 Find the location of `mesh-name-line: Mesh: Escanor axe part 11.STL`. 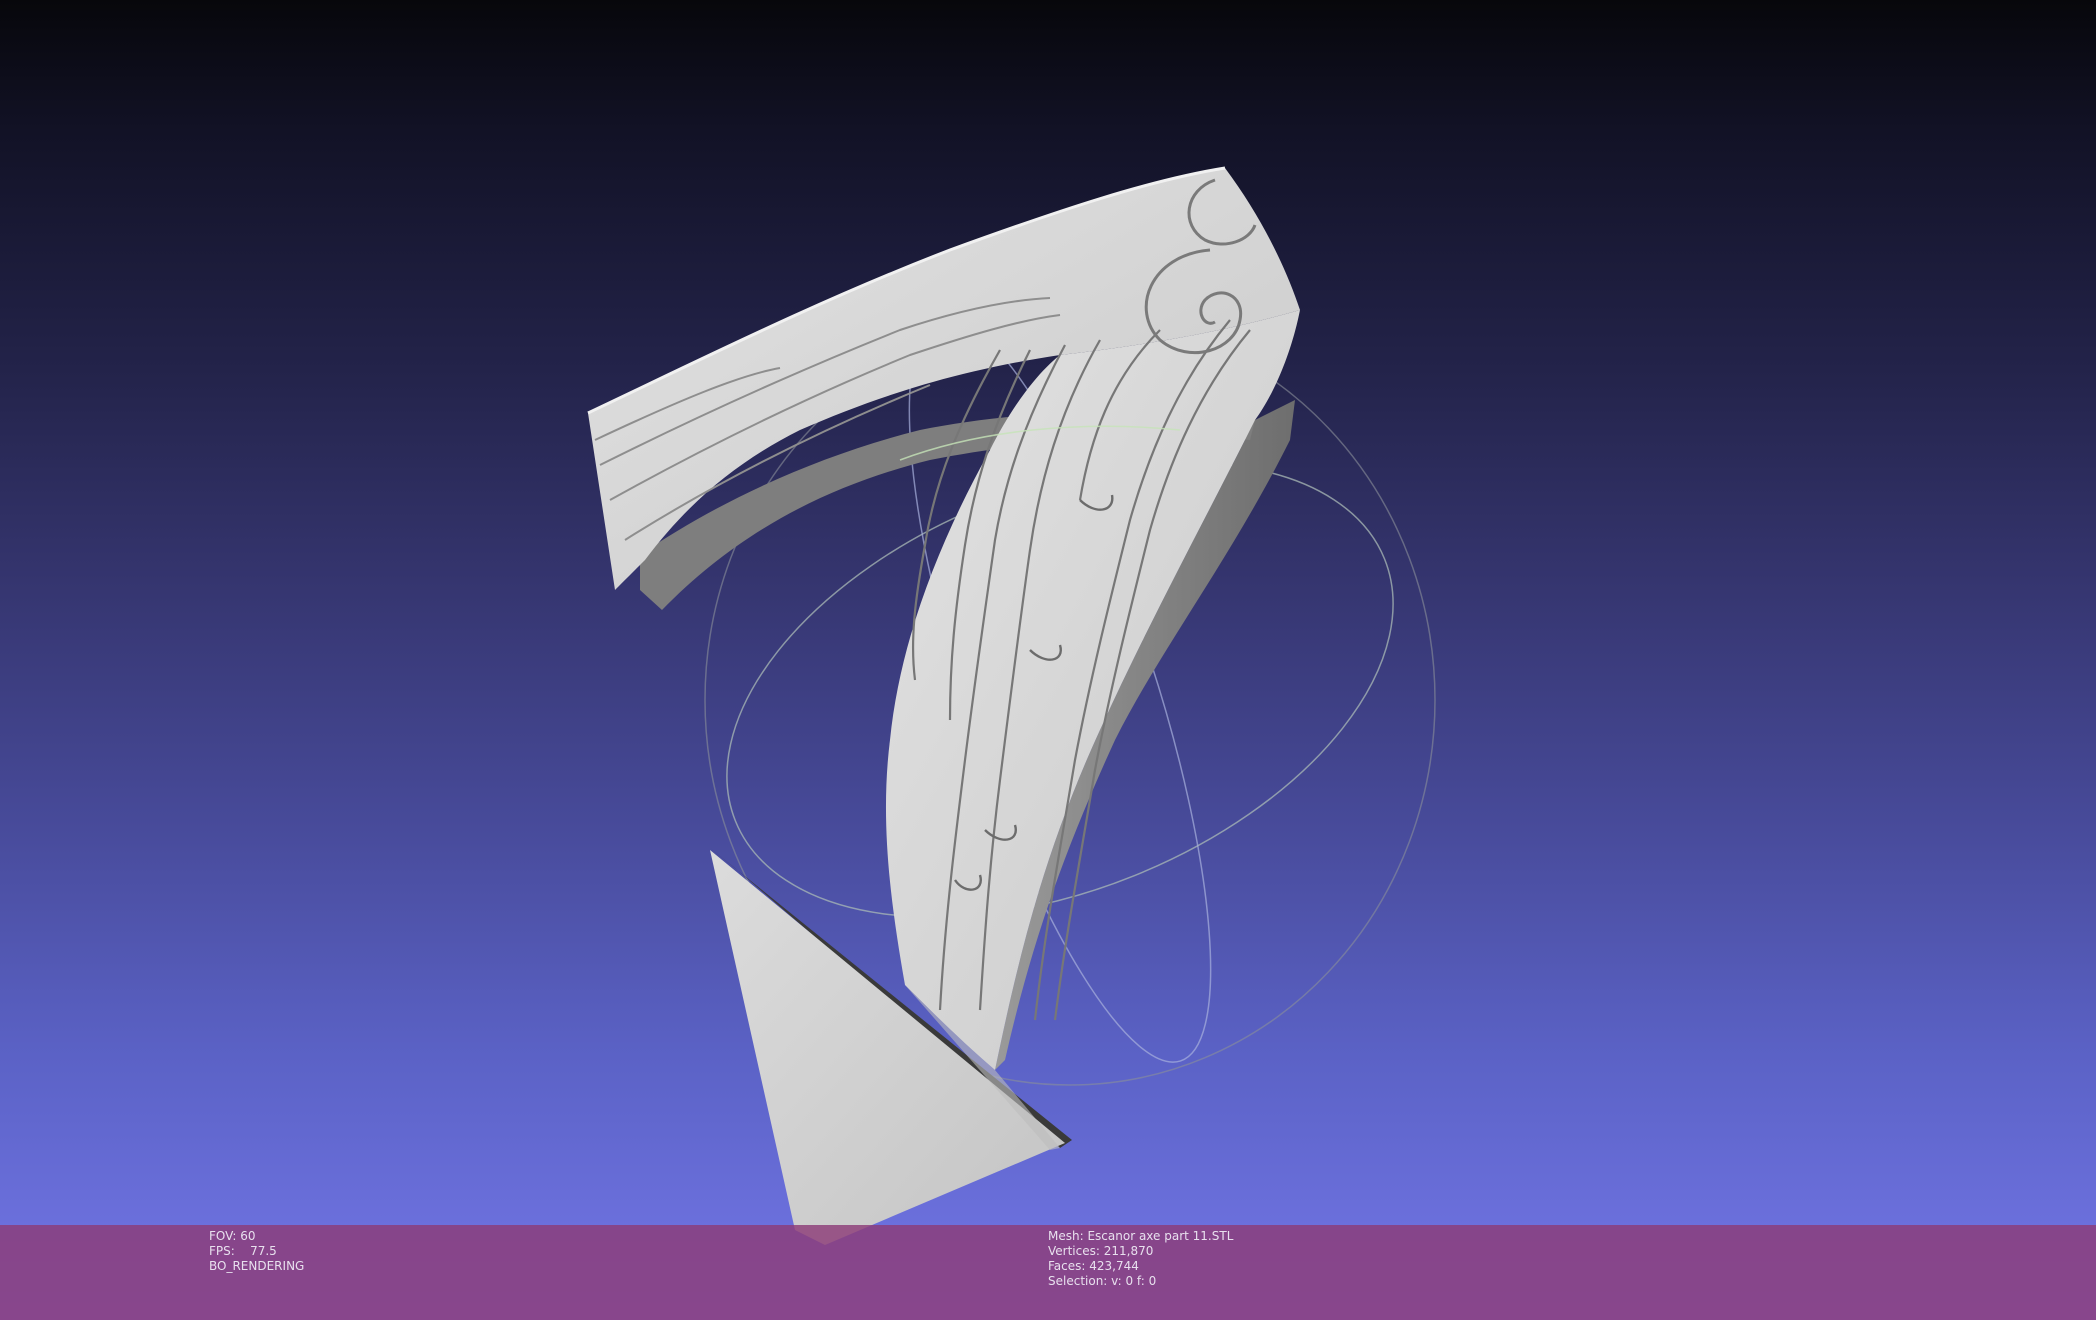

mesh-name-line: Mesh: Escanor axe part 11.STL is located at coordinates (1140, 1236).